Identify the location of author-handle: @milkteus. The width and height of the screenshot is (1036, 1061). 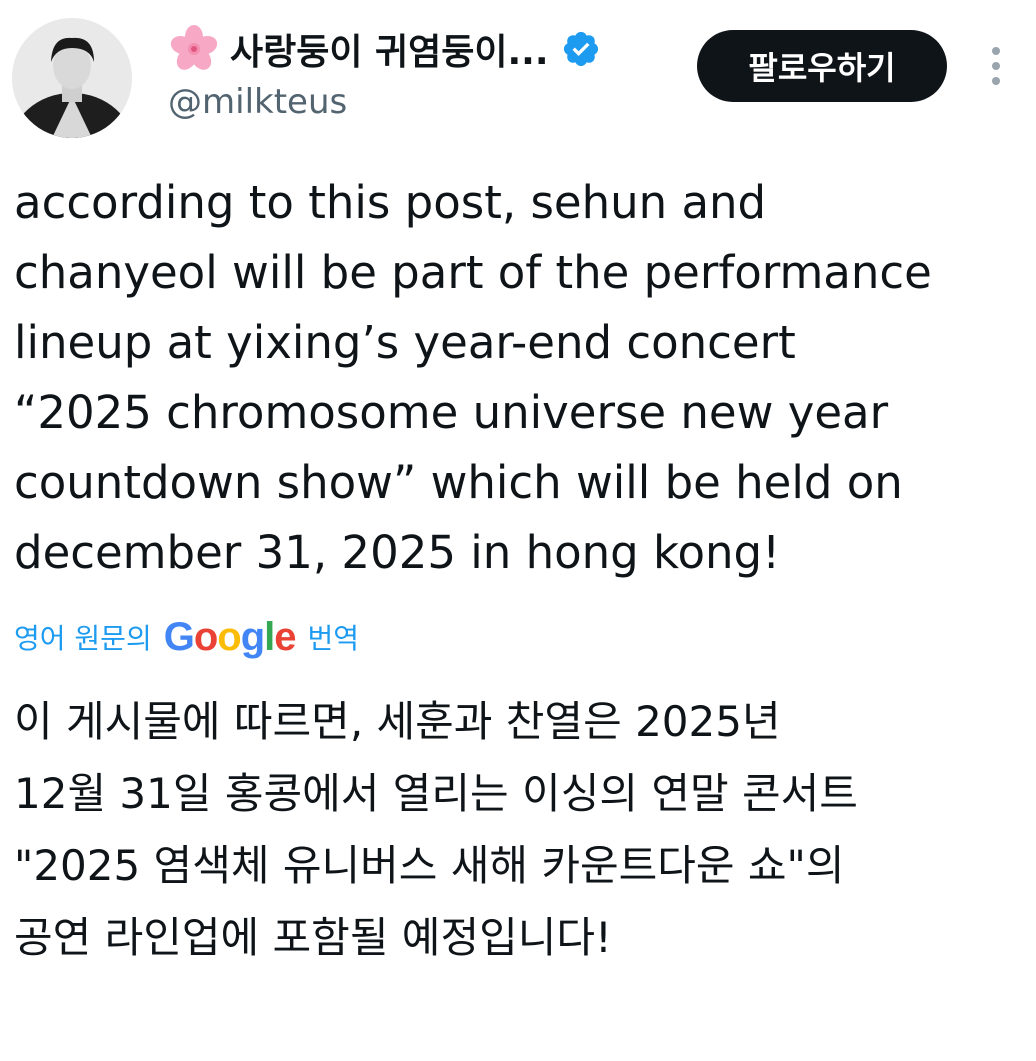
(257, 102).